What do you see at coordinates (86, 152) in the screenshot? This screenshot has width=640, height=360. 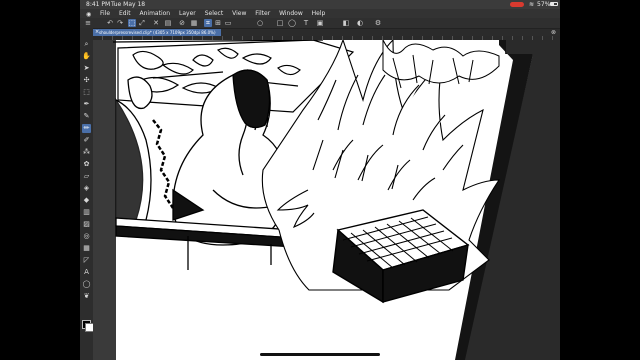 I see `airbrush-icon: ⁂` at bounding box center [86, 152].